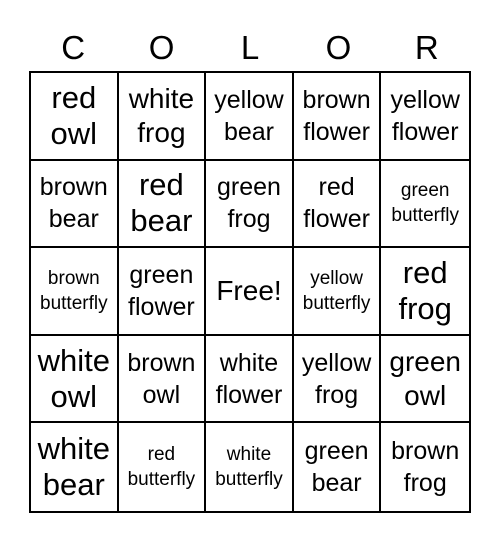  I want to click on cell-text: white bear, so click(74, 467).